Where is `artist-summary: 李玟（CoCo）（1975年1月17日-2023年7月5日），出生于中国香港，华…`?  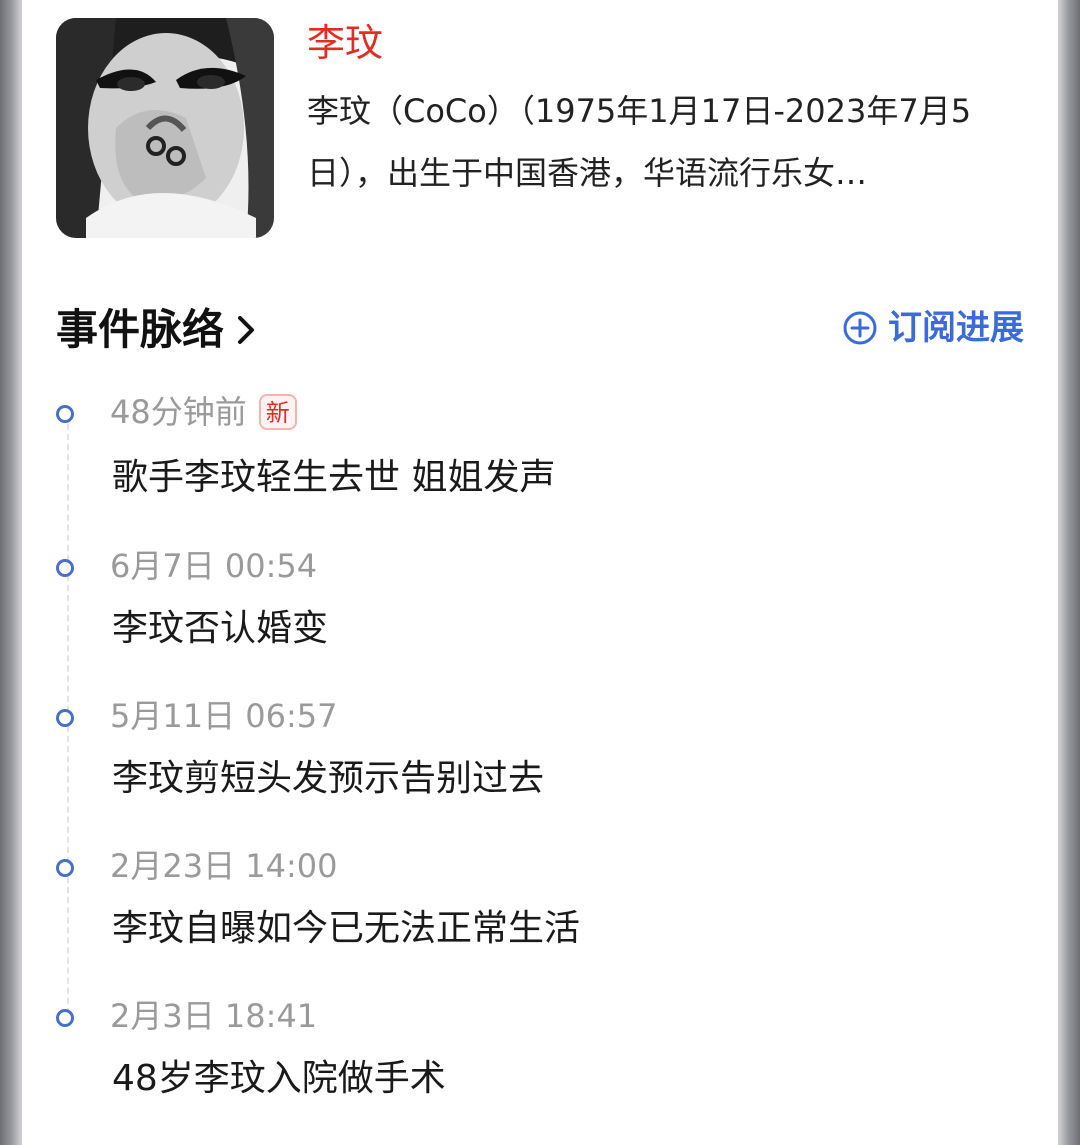
artist-summary: 李玟（CoCo）（1975年1月17日-2023年7月5日），出生于中国香港，华… is located at coordinates (667, 142).